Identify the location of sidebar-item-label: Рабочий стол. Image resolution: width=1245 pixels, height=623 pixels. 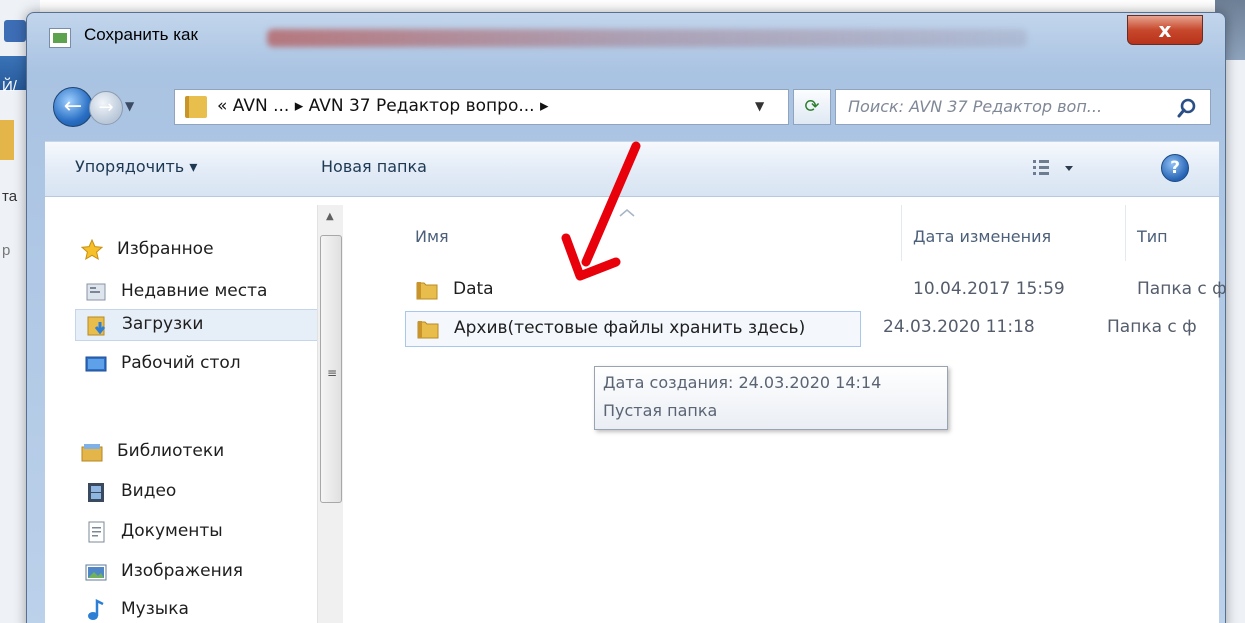
(181, 363).